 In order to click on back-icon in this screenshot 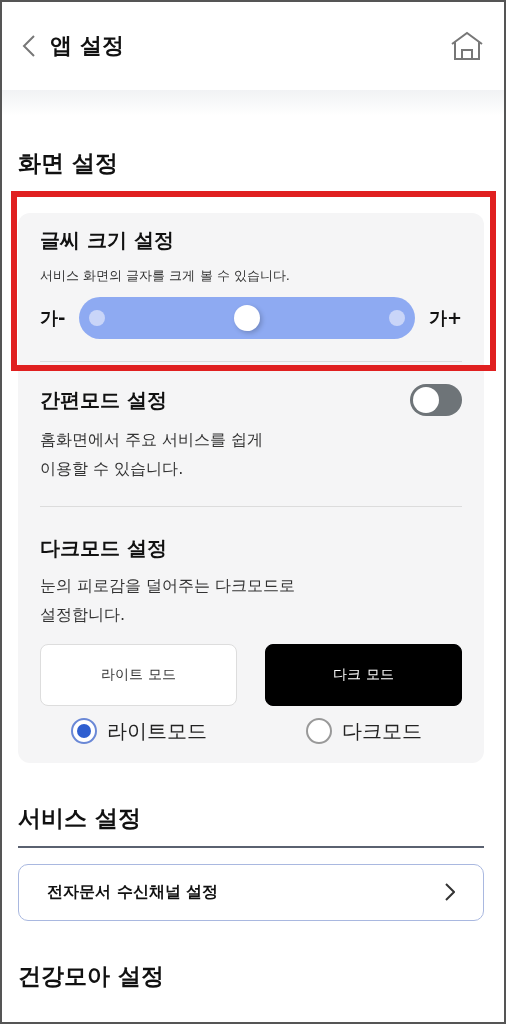, I will do `click(29, 46)`.